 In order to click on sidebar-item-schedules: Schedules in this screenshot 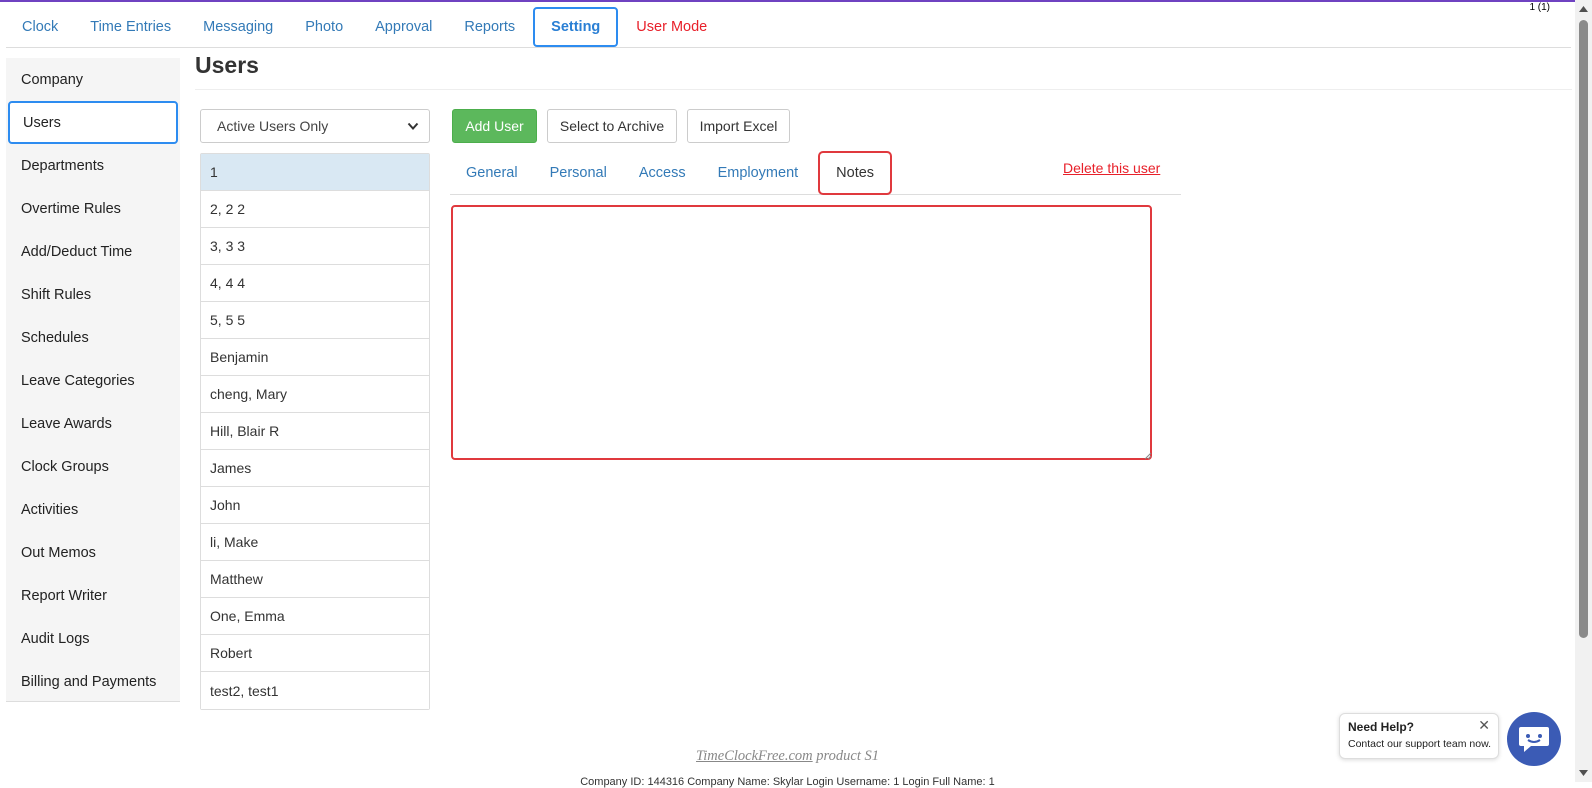, I will do `click(93, 337)`.